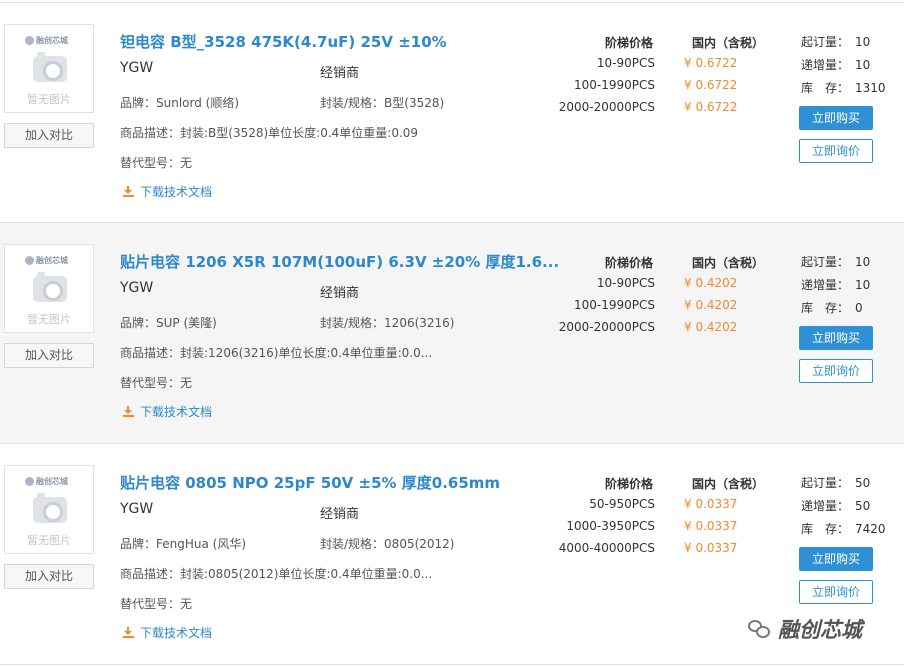 The image size is (904, 666). I want to click on package: 封装/规格：B型(3528), so click(382, 103).